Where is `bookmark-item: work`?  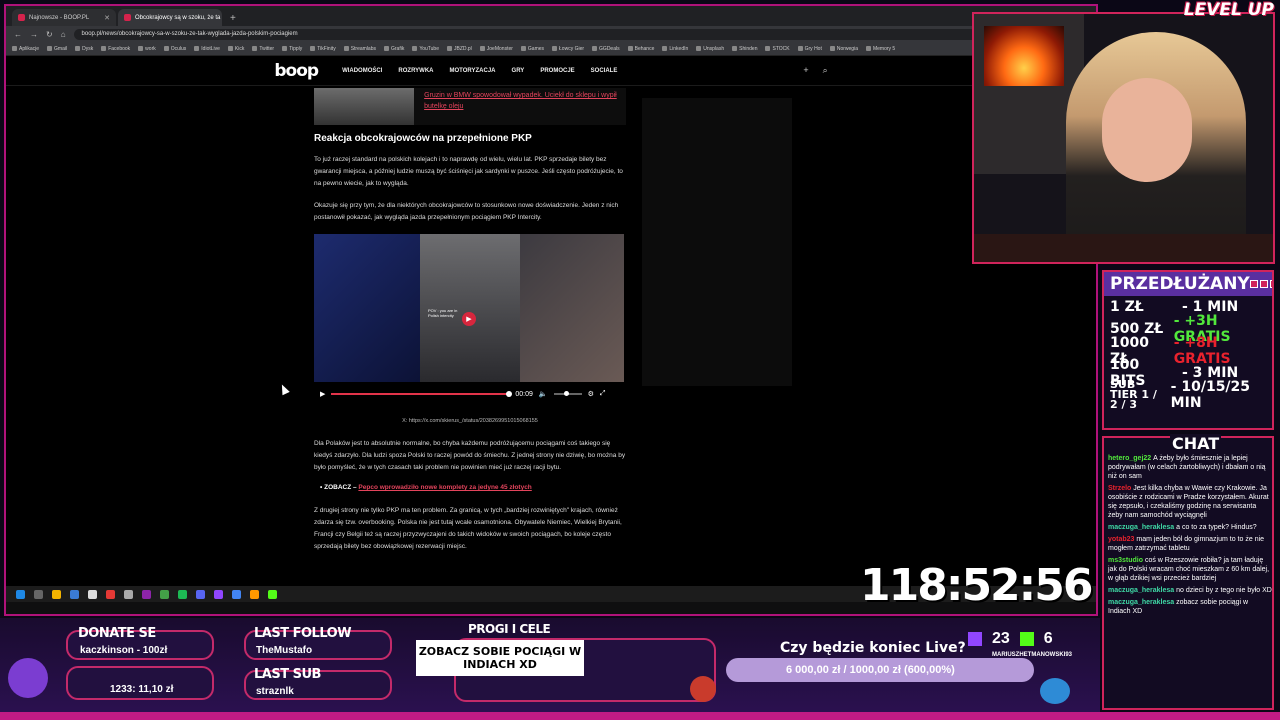
bookmark-item: work is located at coordinates (147, 49).